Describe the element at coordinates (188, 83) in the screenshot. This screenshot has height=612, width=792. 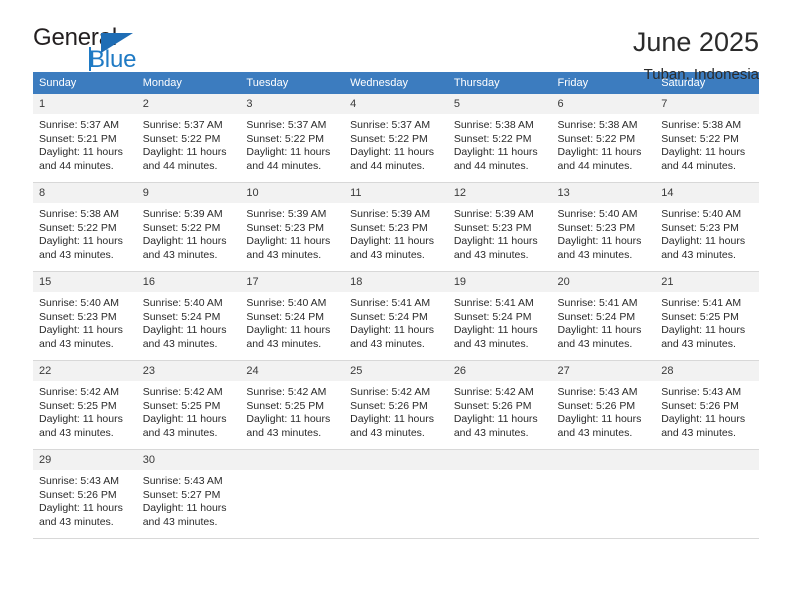
I see `weekday-header-monday: Monday` at that location.